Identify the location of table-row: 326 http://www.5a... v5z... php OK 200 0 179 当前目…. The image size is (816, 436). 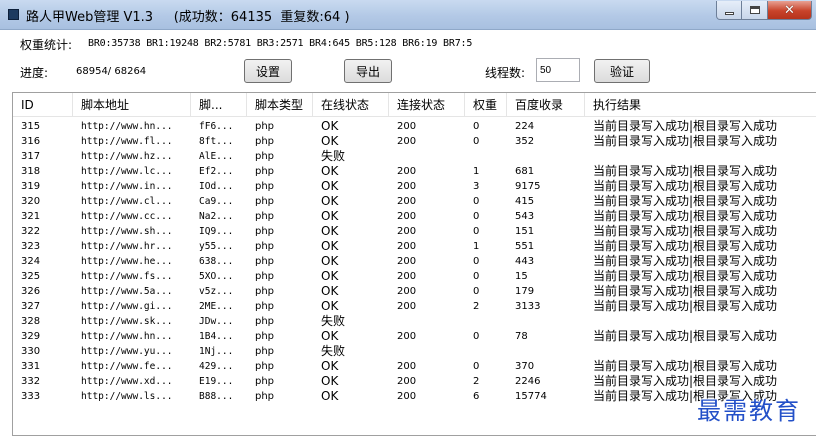
(414, 291).